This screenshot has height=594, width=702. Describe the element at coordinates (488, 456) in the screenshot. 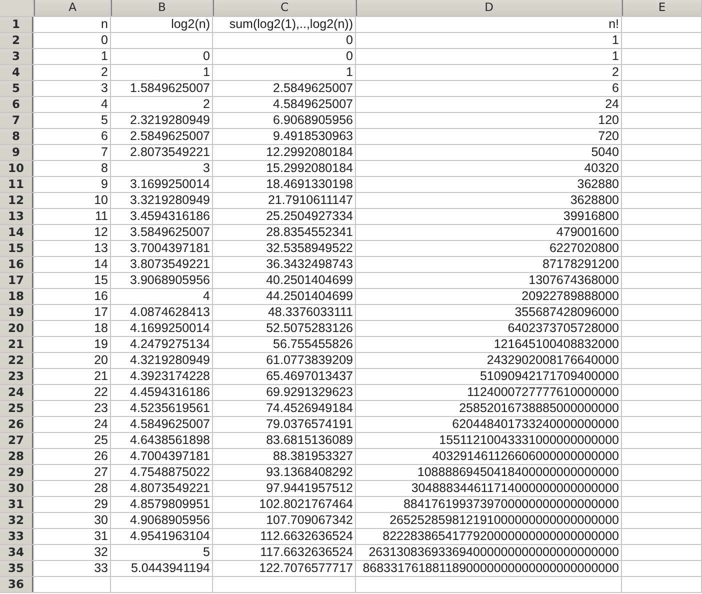

I see `table-cell: 403291461126606000000000000` at that location.